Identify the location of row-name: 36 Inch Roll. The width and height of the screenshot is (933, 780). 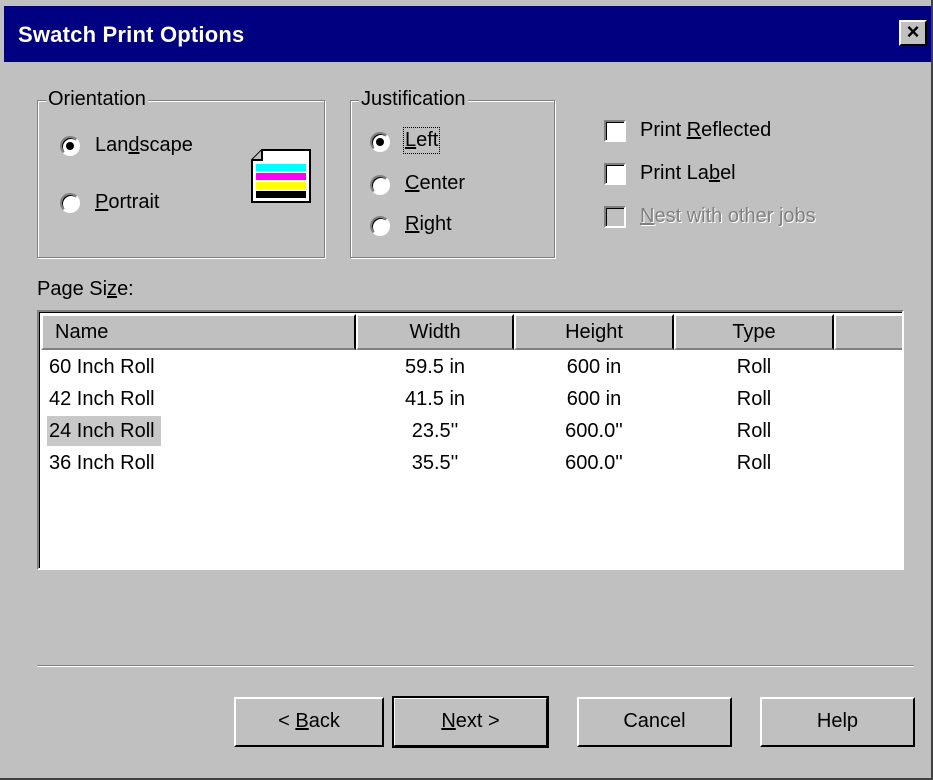
(102, 463).